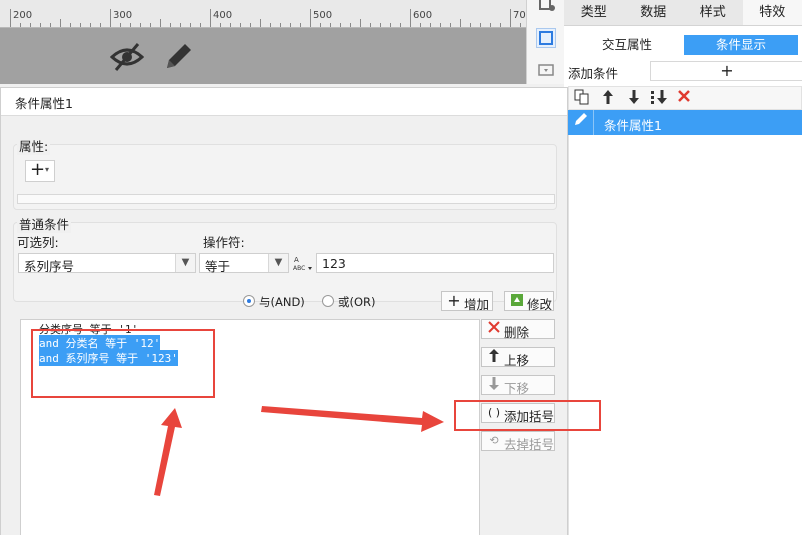 Image resolution: width=802 pixels, height=535 pixels. I want to click on move-to-bottom-icon, so click(660, 98).